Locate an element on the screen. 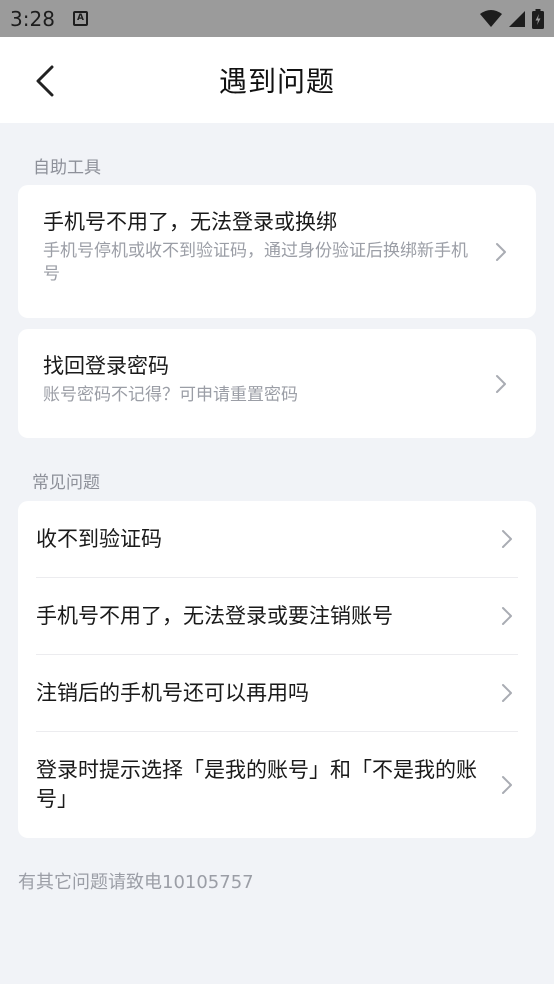 Image resolution: width=554 pixels, height=984 pixels. signal-icon is located at coordinates (517, 18).